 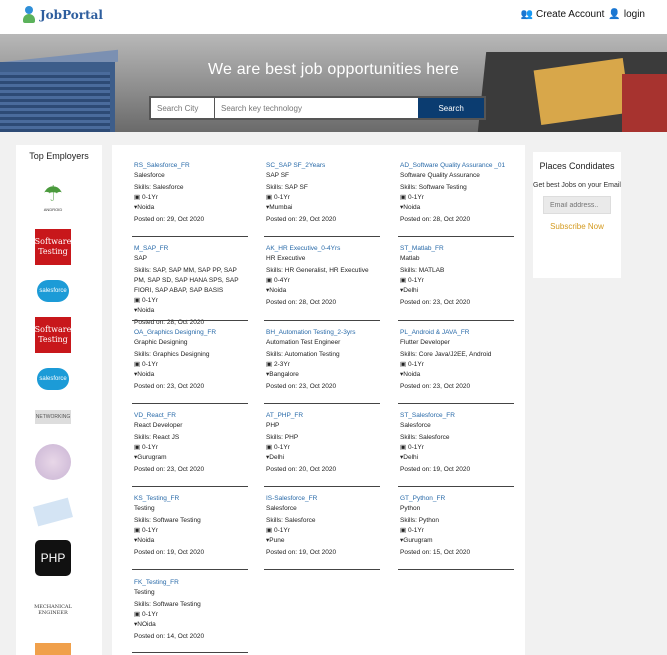 What do you see at coordinates (53, 512) in the screenshot?
I see `blue-logo` at bounding box center [53, 512].